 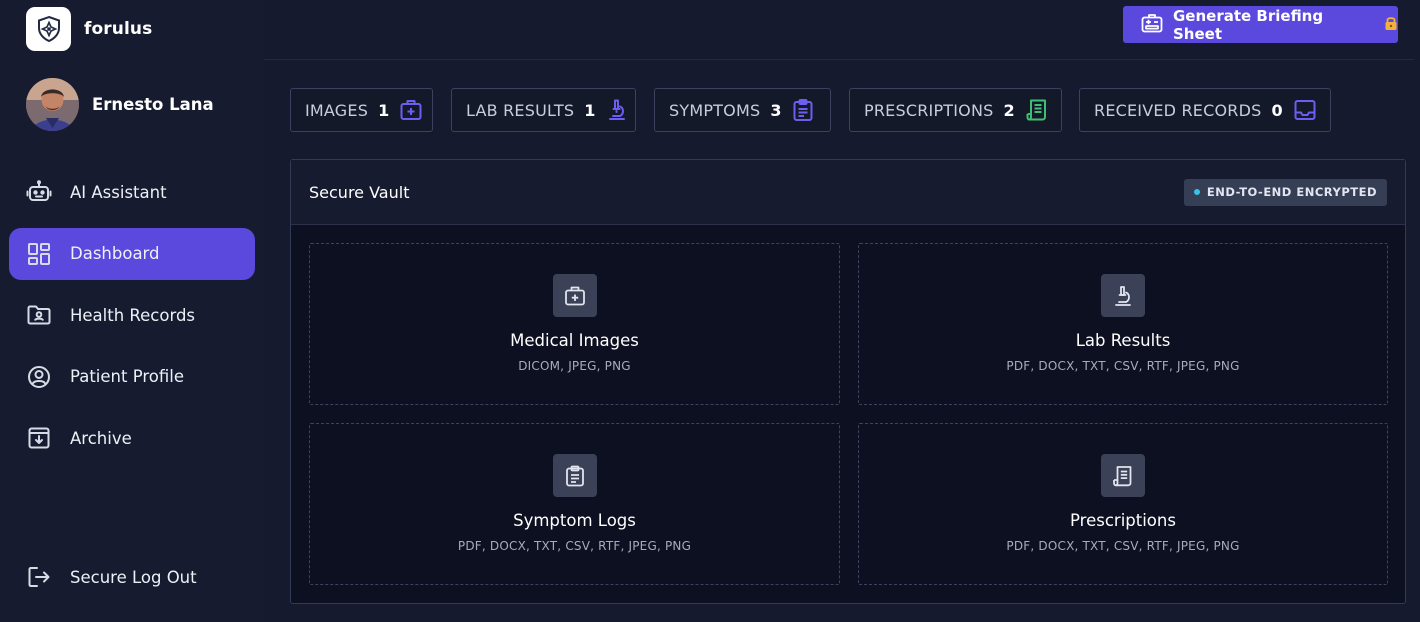 I want to click on status-dot-icon, so click(x=1196, y=192).